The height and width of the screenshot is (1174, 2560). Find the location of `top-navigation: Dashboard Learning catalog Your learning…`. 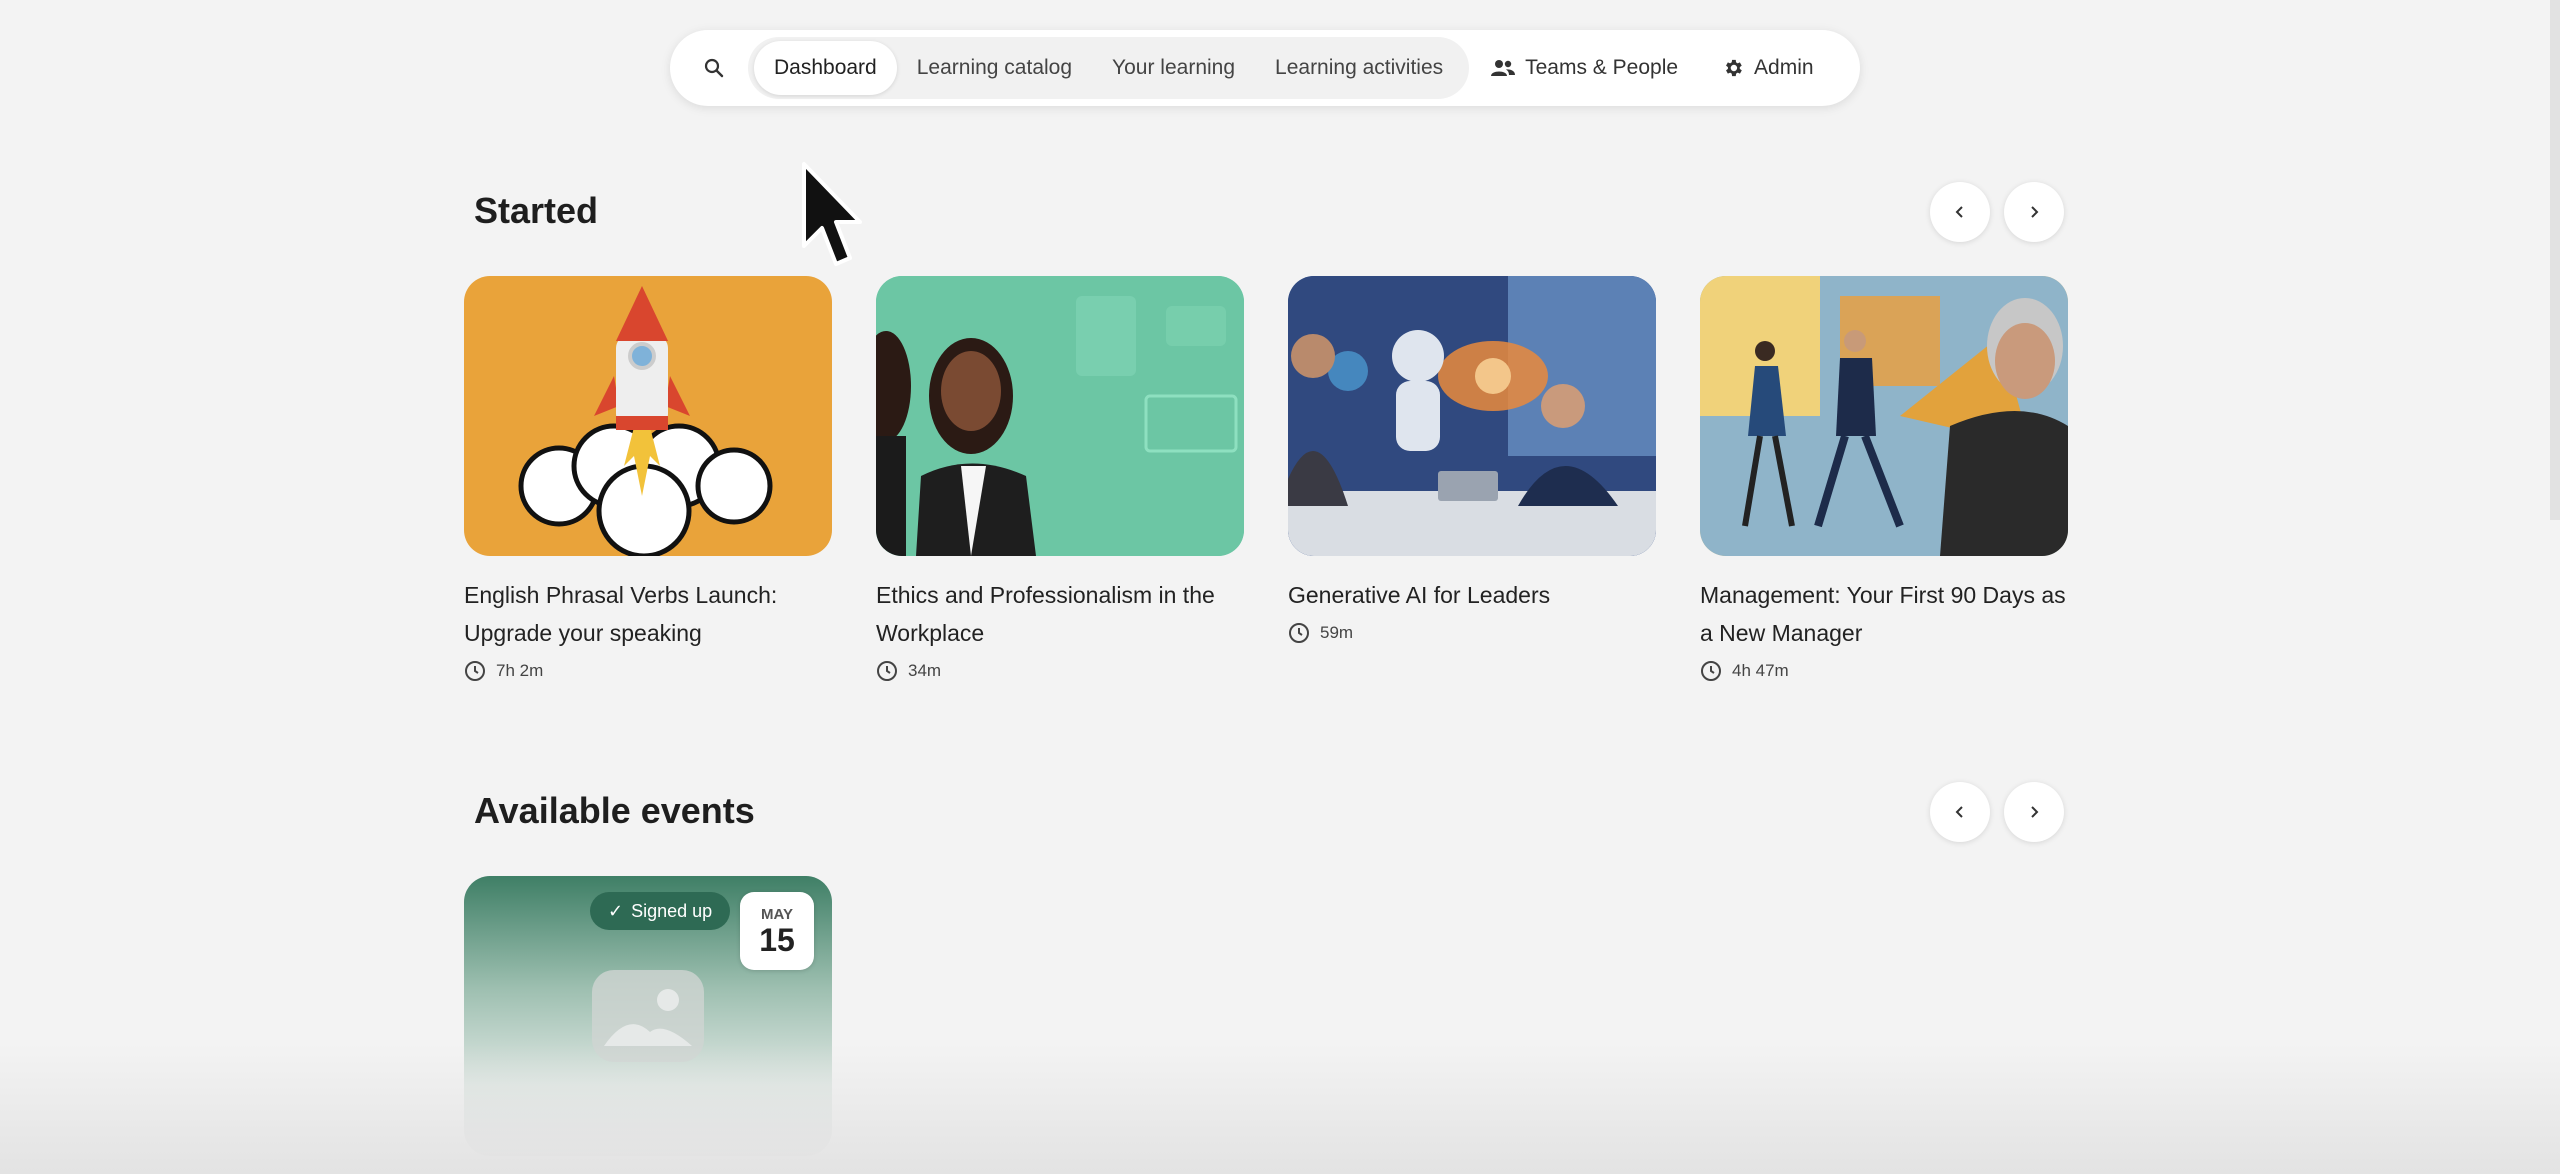

top-navigation: Dashboard Learning catalog Your learning… is located at coordinates (1265, 68).